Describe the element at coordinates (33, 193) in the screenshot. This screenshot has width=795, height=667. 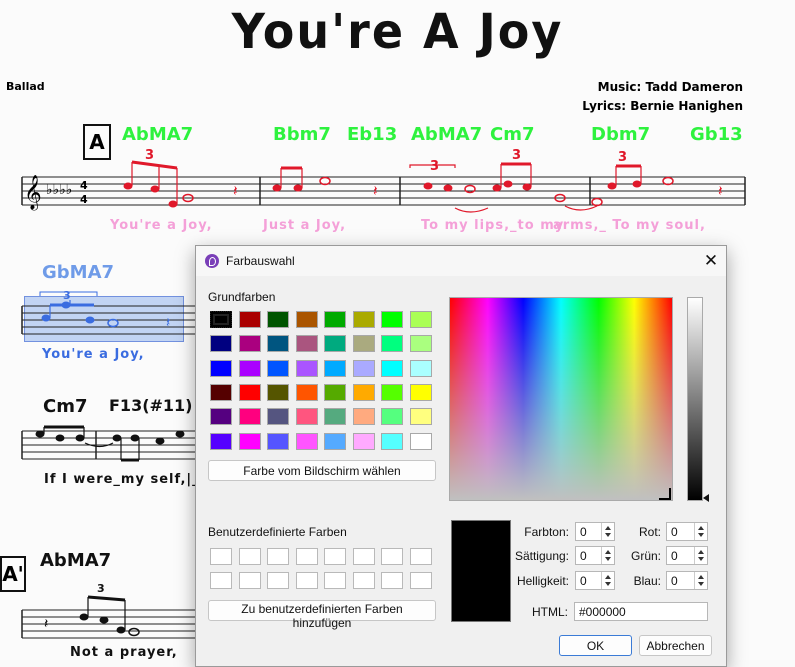
I see `treble-clef-icon: 𝄞` at that location.